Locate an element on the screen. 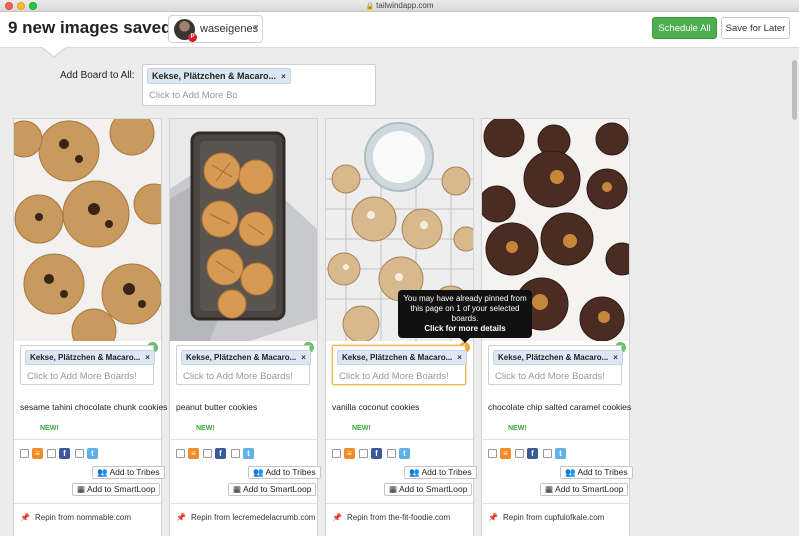 This screenshot has width=799, height=536. repin-source: 📌 Repin from cupfulofkale.com is located at coordinates (546, 517).